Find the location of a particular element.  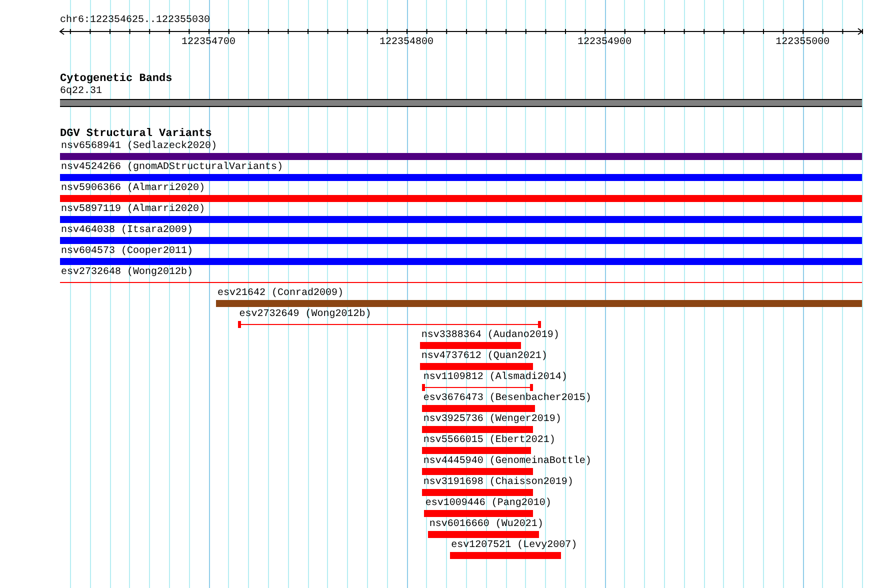

tick-label: 122354700 is located at coordinates (209, 43).